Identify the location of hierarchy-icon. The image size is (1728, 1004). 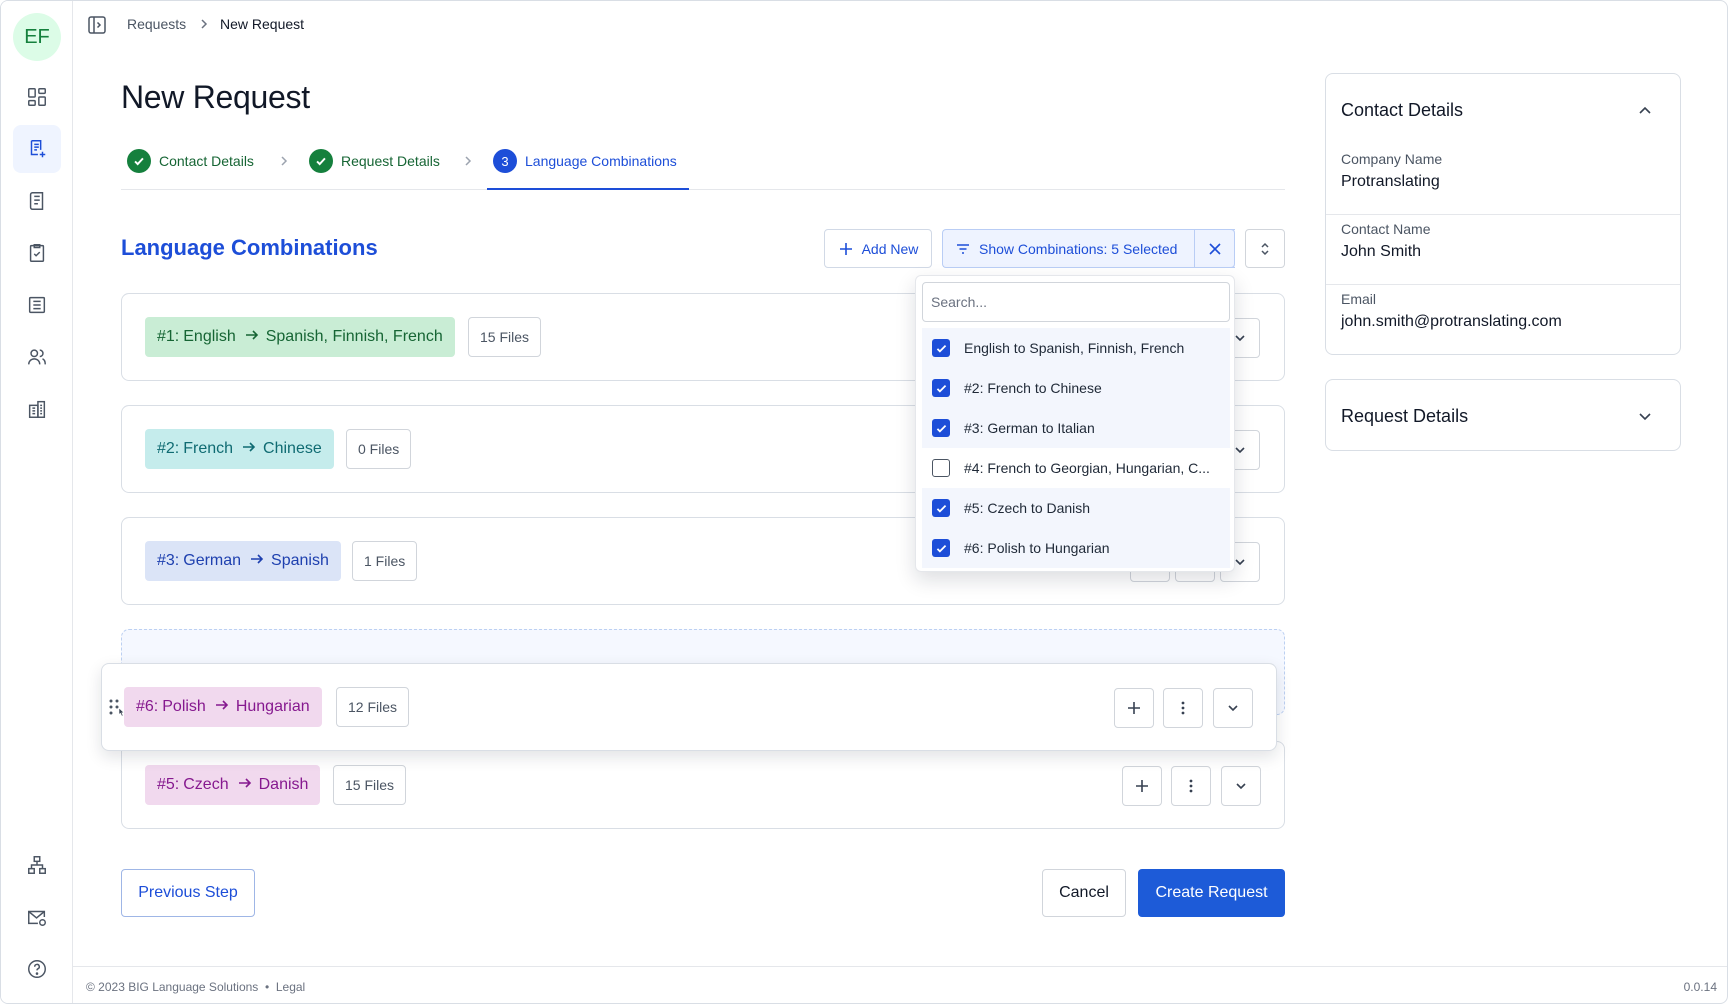
(37, 865).